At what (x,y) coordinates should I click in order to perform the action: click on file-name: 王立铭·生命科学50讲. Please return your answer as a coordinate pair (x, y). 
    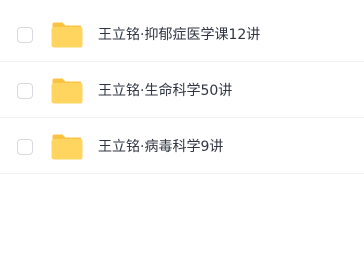
    Looking at the image, I should click on (165, 91).